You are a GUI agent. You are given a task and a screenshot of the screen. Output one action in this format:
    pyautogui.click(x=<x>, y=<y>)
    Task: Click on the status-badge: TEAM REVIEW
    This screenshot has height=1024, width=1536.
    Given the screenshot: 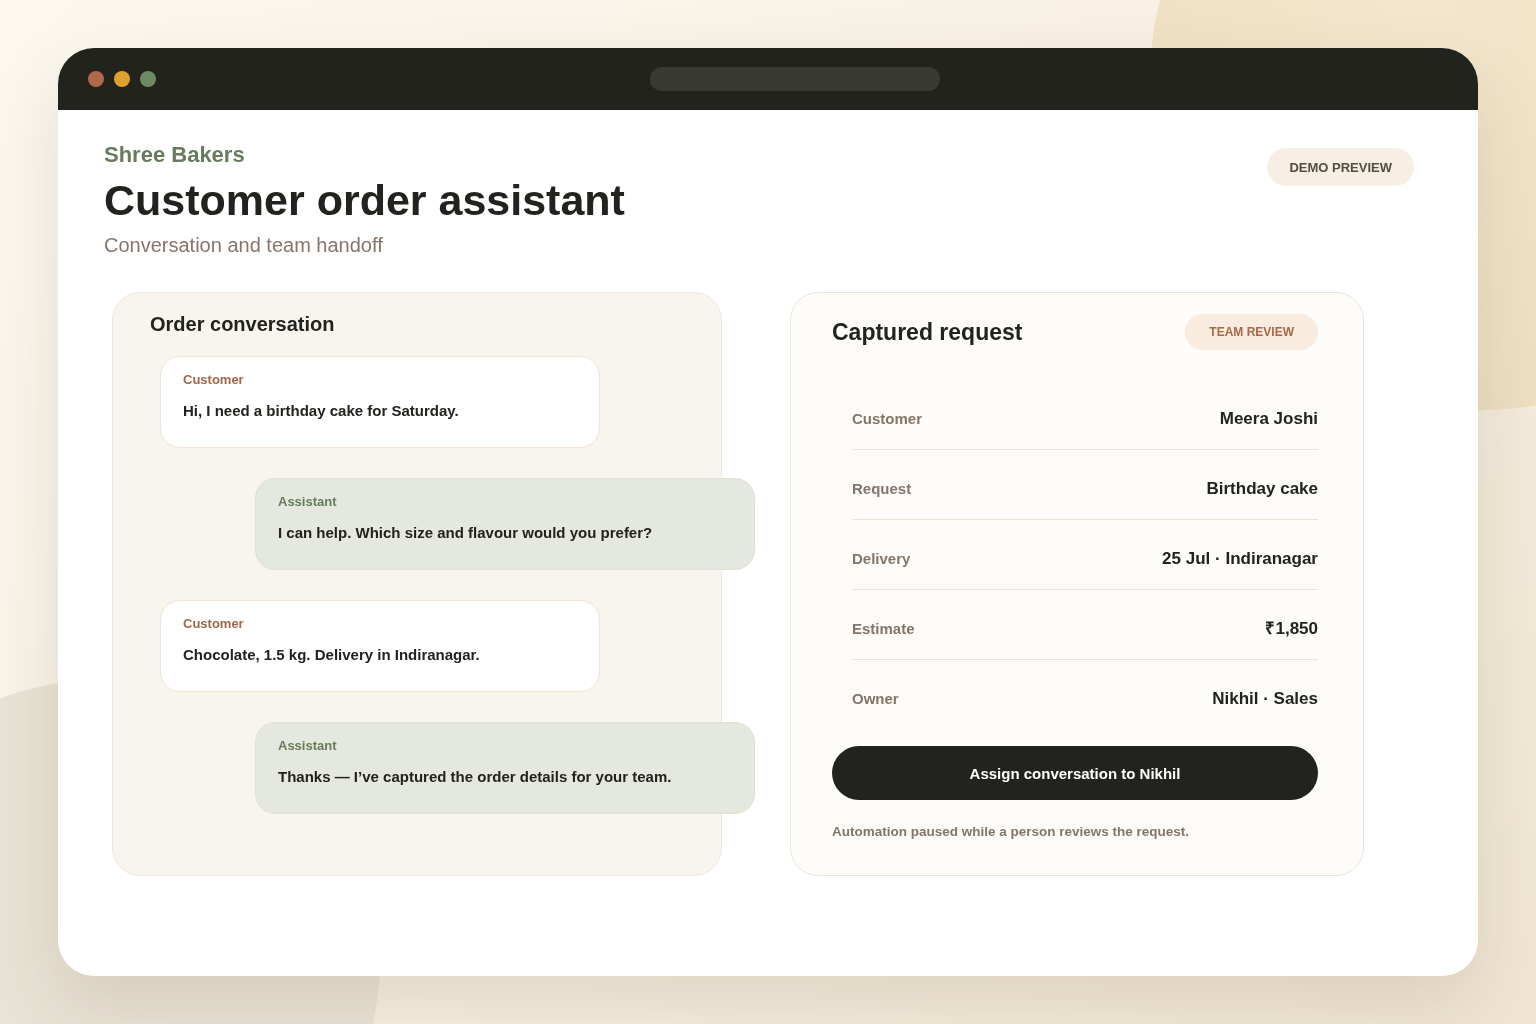 What is the action you would take?
    pyautogui.click(x=1251, y=332)
    